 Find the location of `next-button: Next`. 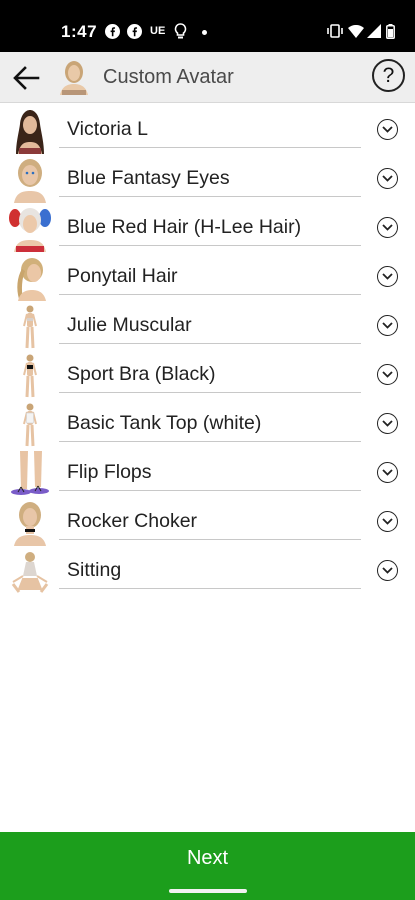

next-button: Next is located at coordinates (207, 858).